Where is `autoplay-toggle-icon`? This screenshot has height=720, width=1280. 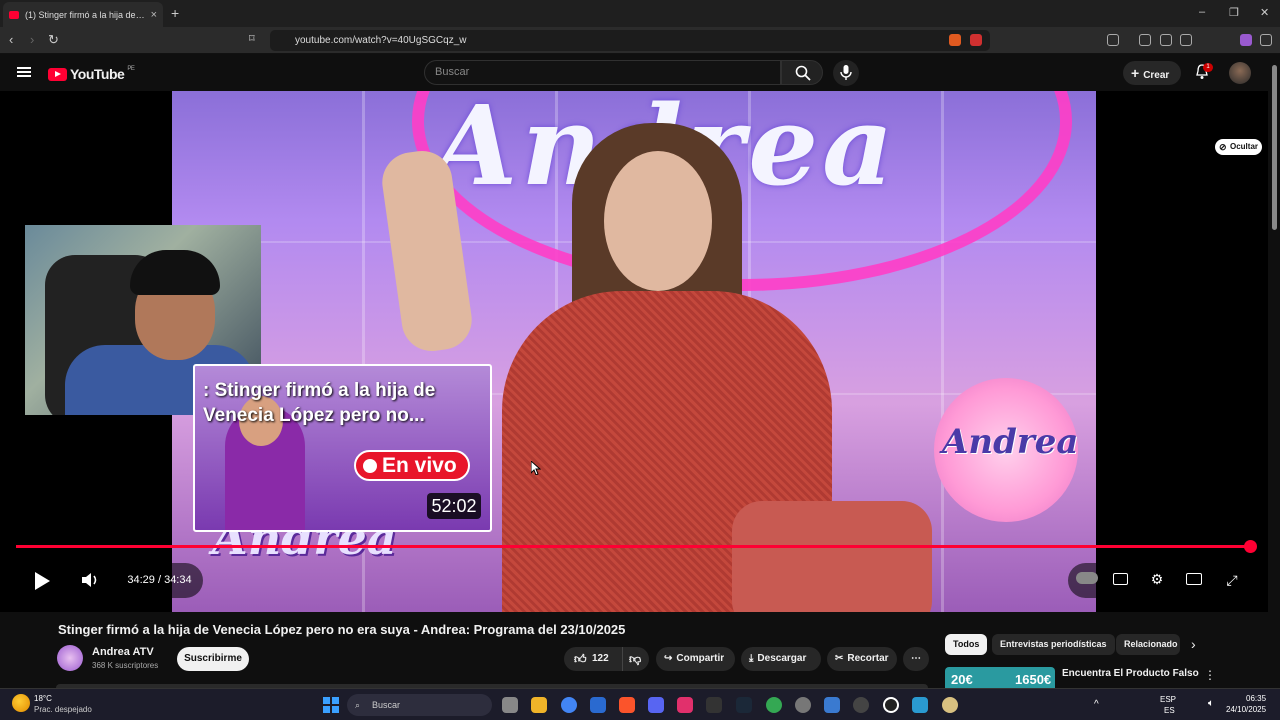
autoplay-toggle-icon is located at coordinates (1087, 578).